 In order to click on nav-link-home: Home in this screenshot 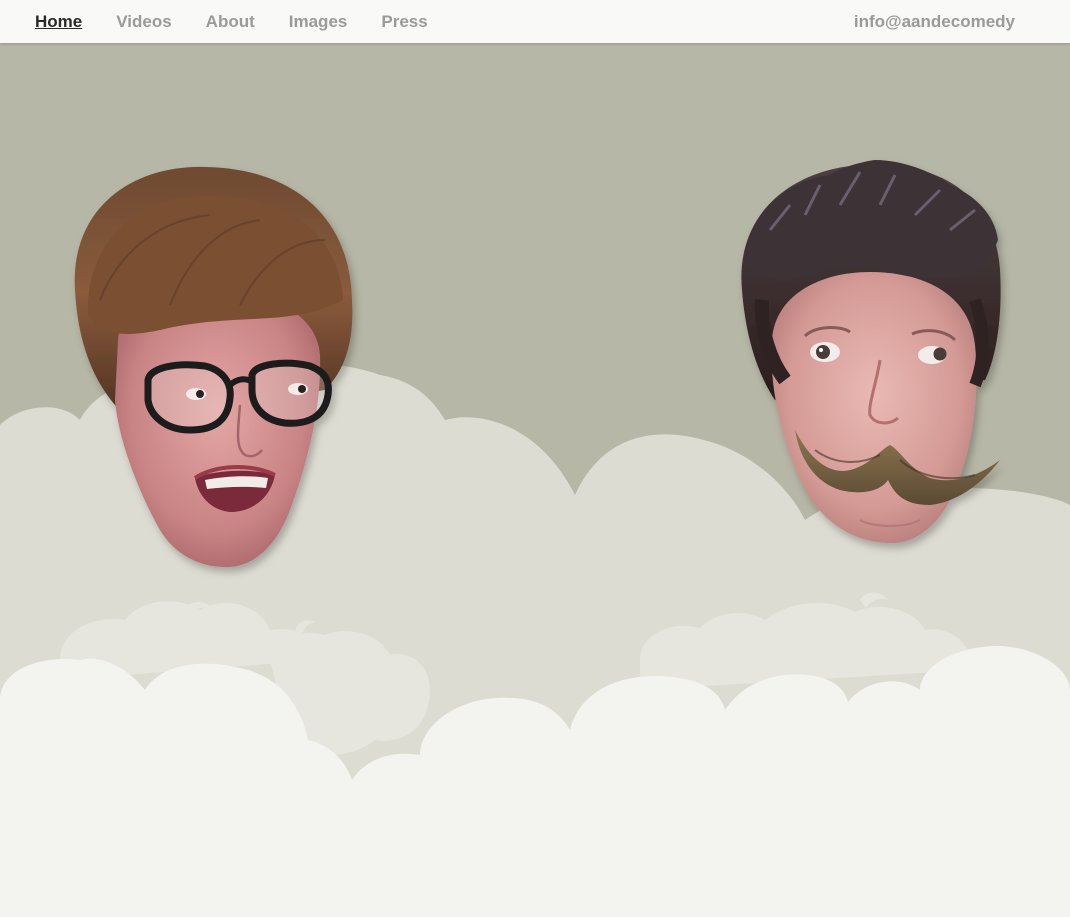, I will do `click(58, 22)`.